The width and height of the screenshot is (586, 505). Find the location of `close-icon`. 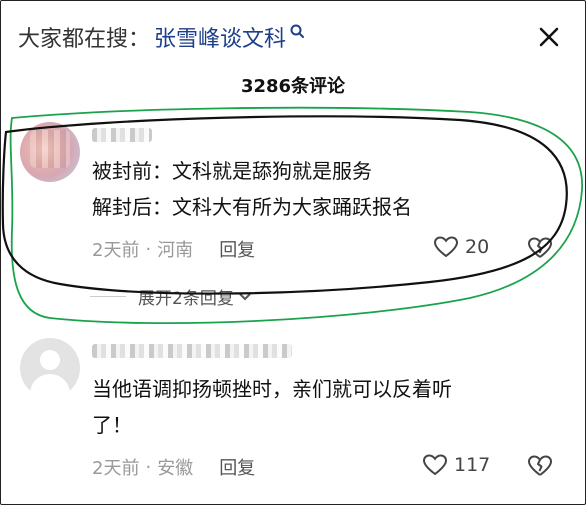

close-icon is located at coordinates (549, 37).